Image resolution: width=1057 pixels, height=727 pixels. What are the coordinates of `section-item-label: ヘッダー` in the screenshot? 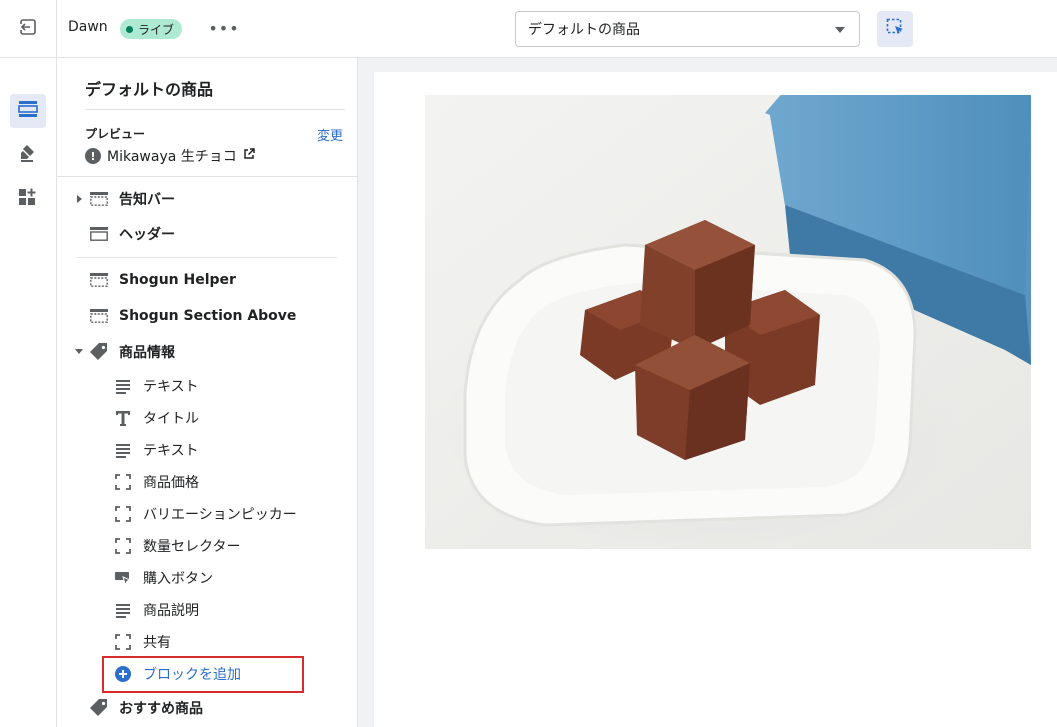 It's located at (147, 235).